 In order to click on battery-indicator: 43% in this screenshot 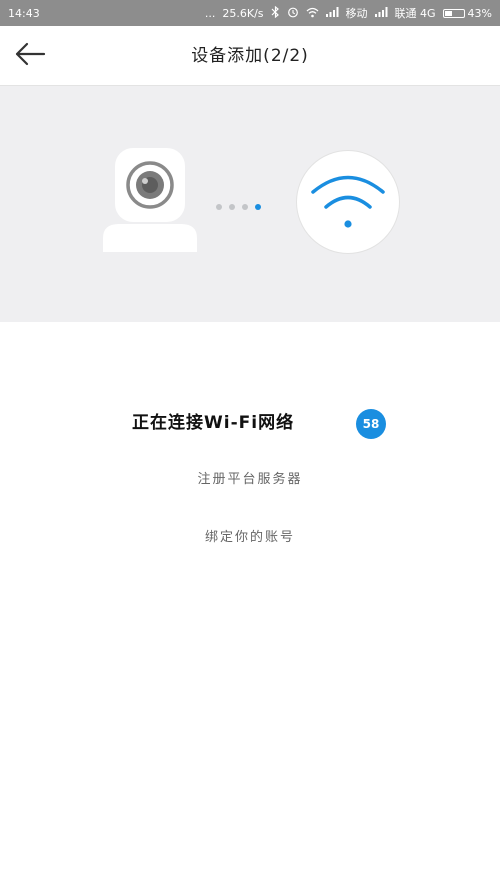, I will do `click(467, 13)`.